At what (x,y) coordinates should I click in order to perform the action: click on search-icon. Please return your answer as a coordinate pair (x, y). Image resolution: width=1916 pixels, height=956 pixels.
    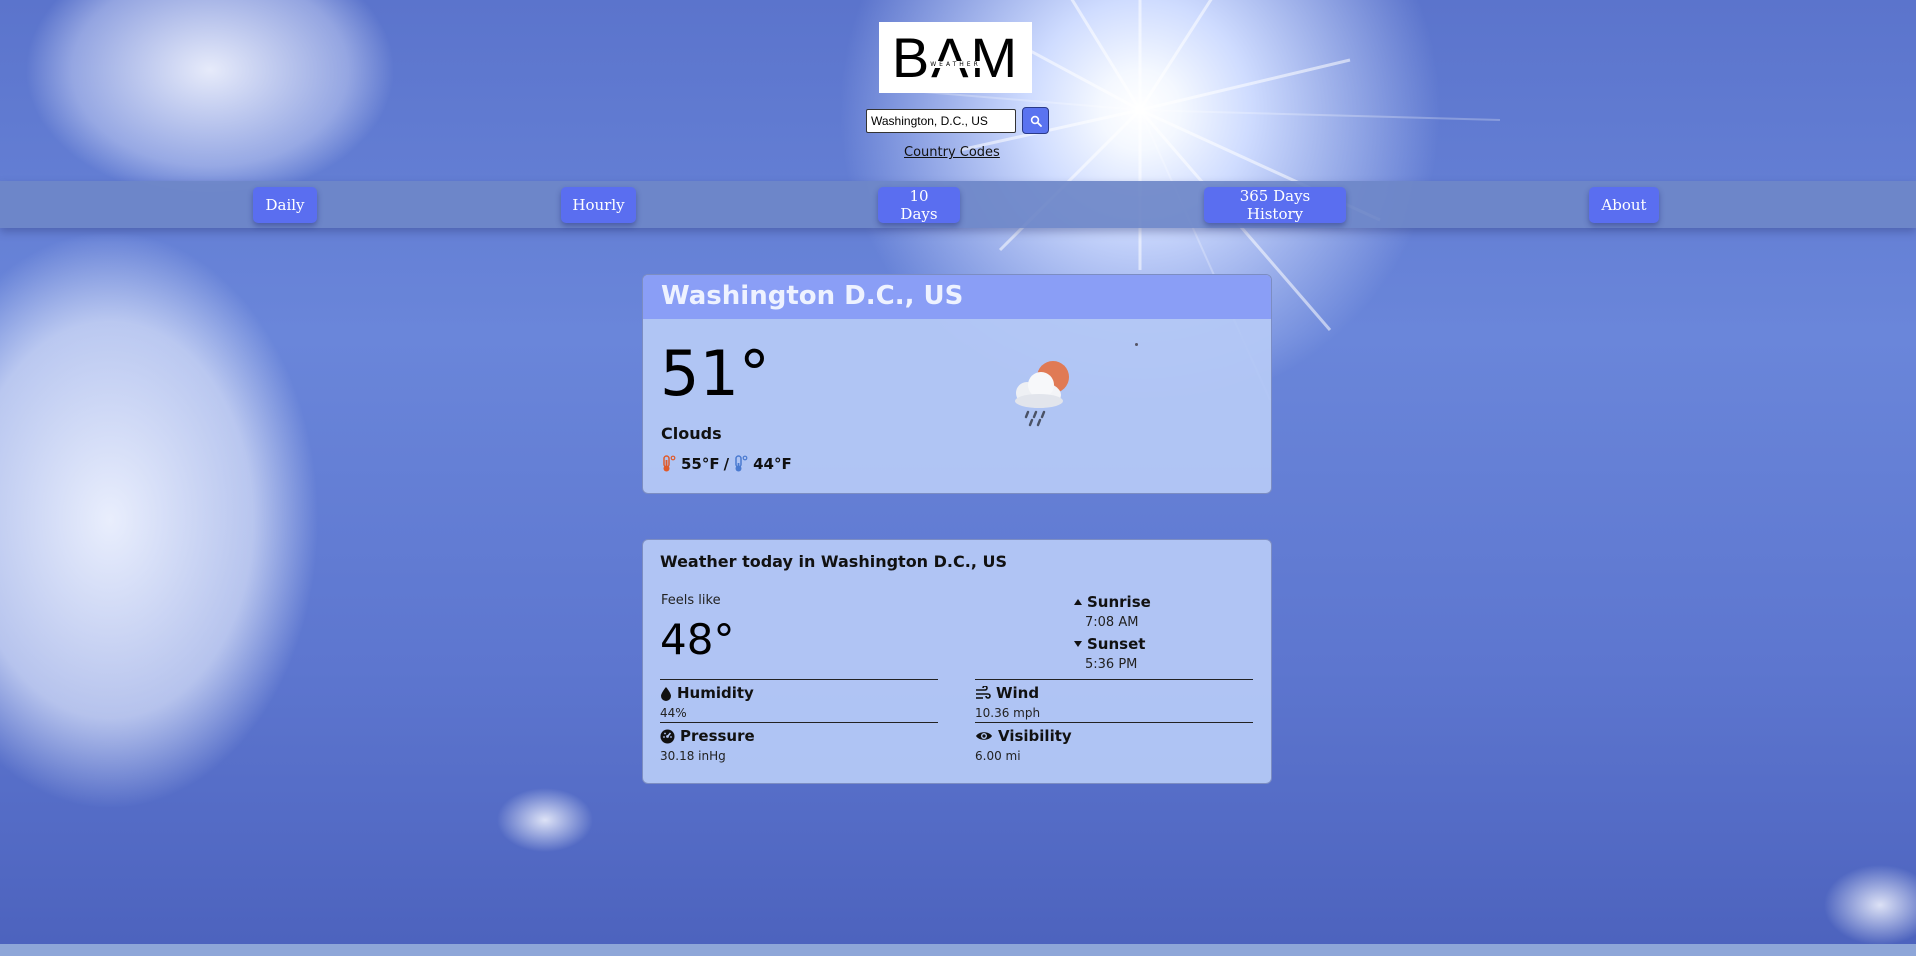
    Looking at the image, I should click on (1036, 121).